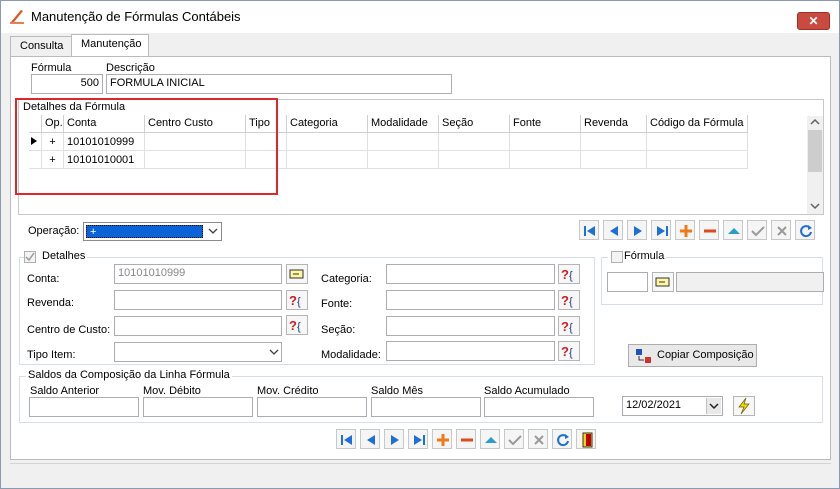 The height and width of the screenshot is (489, 840). I want to click on categoria-field, so click(470, 274).